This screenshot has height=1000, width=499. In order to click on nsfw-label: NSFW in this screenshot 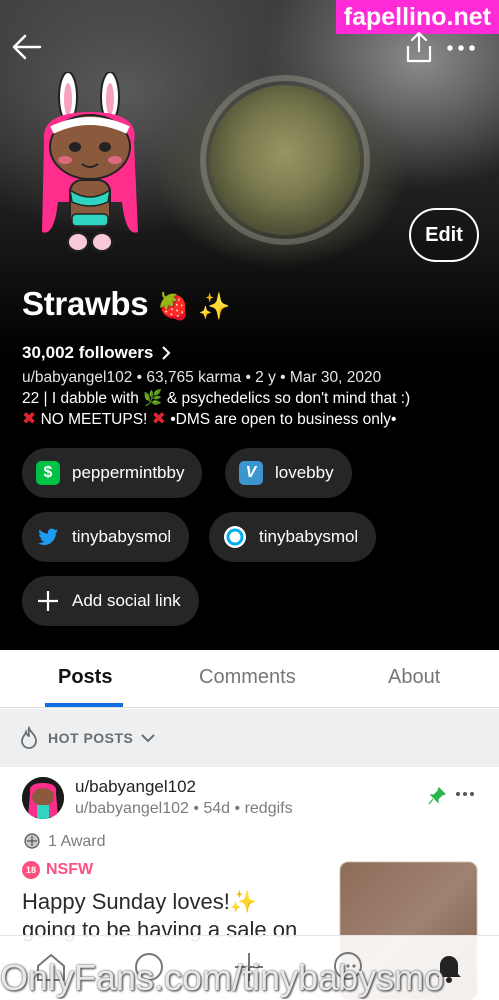, I will do `click(70, 869)`.